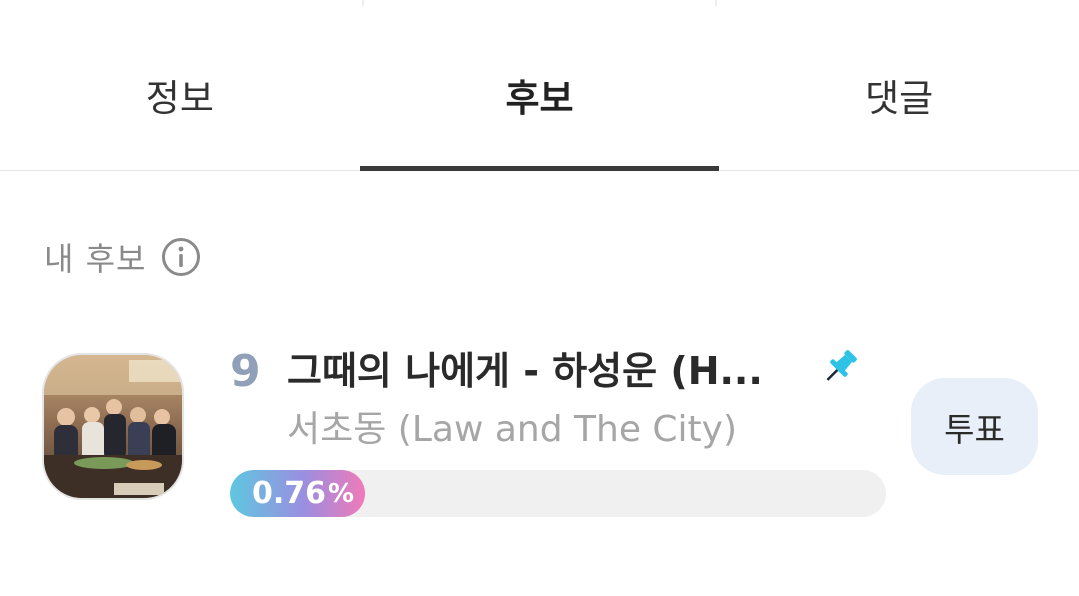 The image size is (1079, 596). Describe the element at coordinates (341, 493) in the screenshot. I see `vote-share-unit: %` at that location.